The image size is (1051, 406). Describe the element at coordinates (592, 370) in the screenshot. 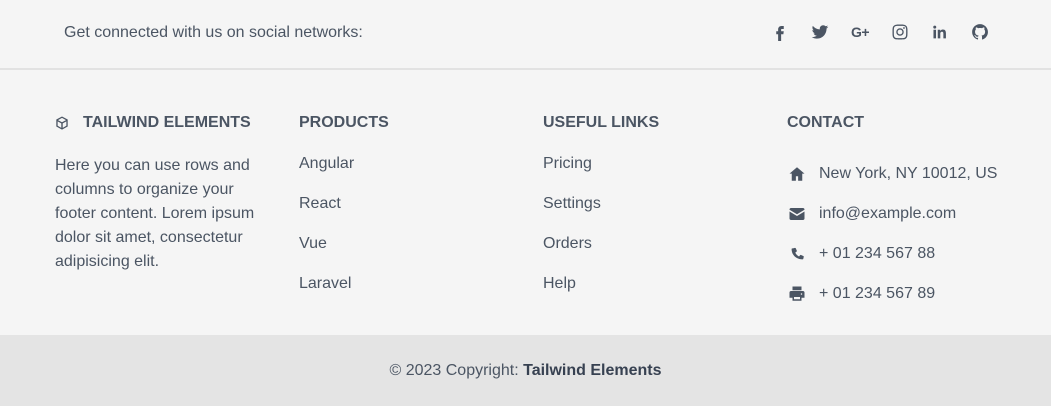

I see `copyright-link: Tailwind Elements` at that location.